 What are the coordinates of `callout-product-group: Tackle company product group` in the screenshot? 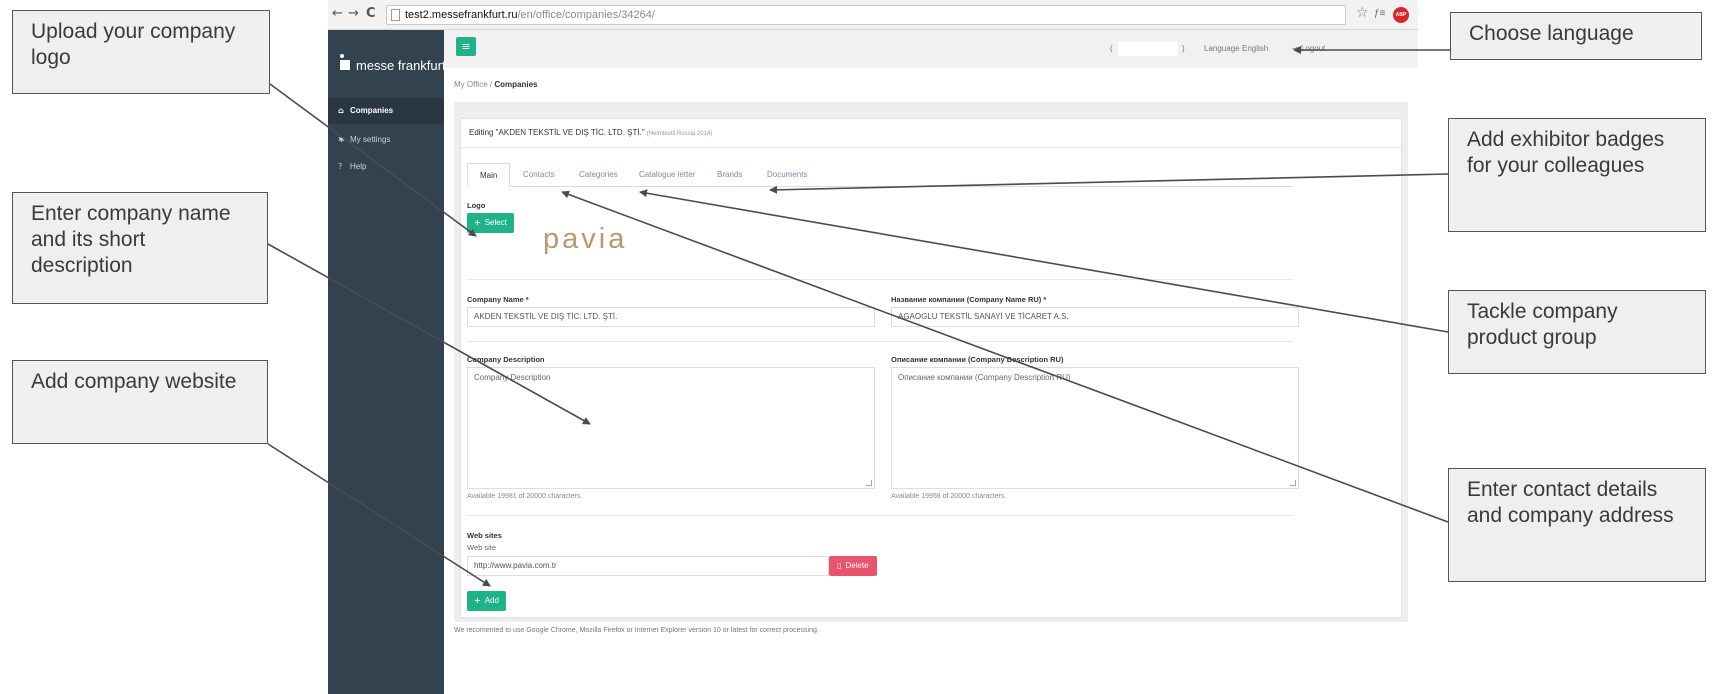 It's located at (1577, 332).